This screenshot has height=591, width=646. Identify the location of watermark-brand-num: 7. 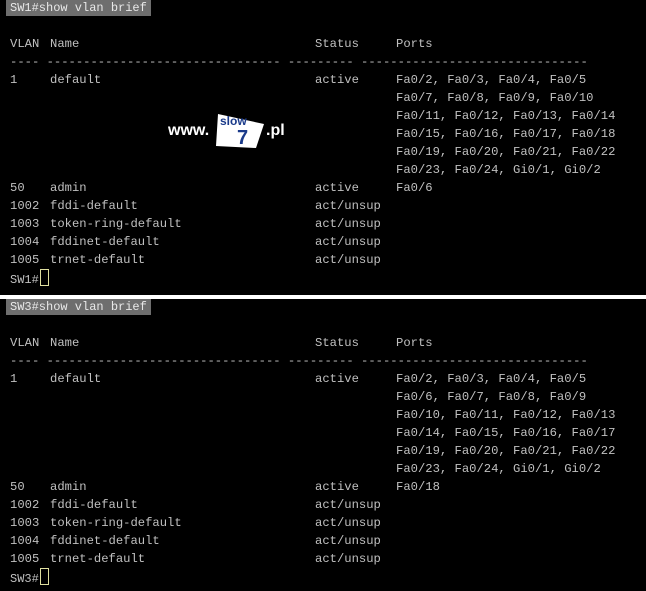
(242, 138).